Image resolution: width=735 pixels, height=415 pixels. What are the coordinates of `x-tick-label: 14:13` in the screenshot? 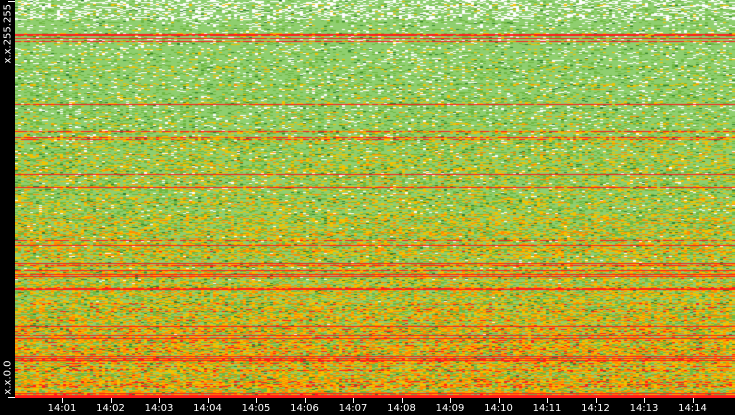 It's located at (644, 408).